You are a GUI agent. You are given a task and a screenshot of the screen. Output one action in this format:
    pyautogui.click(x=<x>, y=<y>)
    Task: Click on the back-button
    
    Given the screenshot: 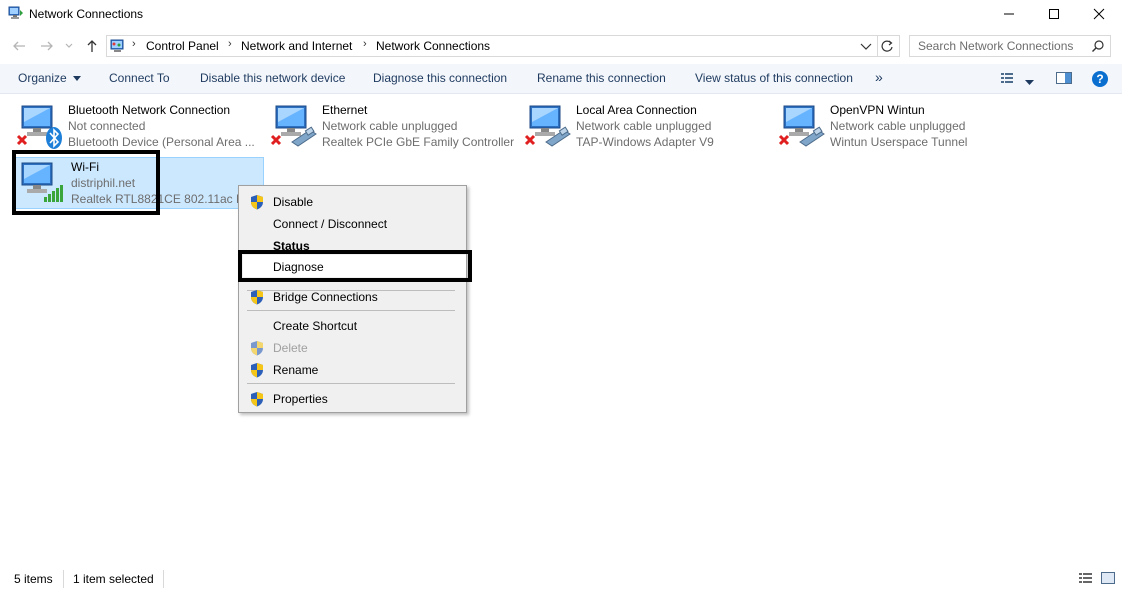 What is the action you would take?
    pyautogui.click(x=19, y=46)
    